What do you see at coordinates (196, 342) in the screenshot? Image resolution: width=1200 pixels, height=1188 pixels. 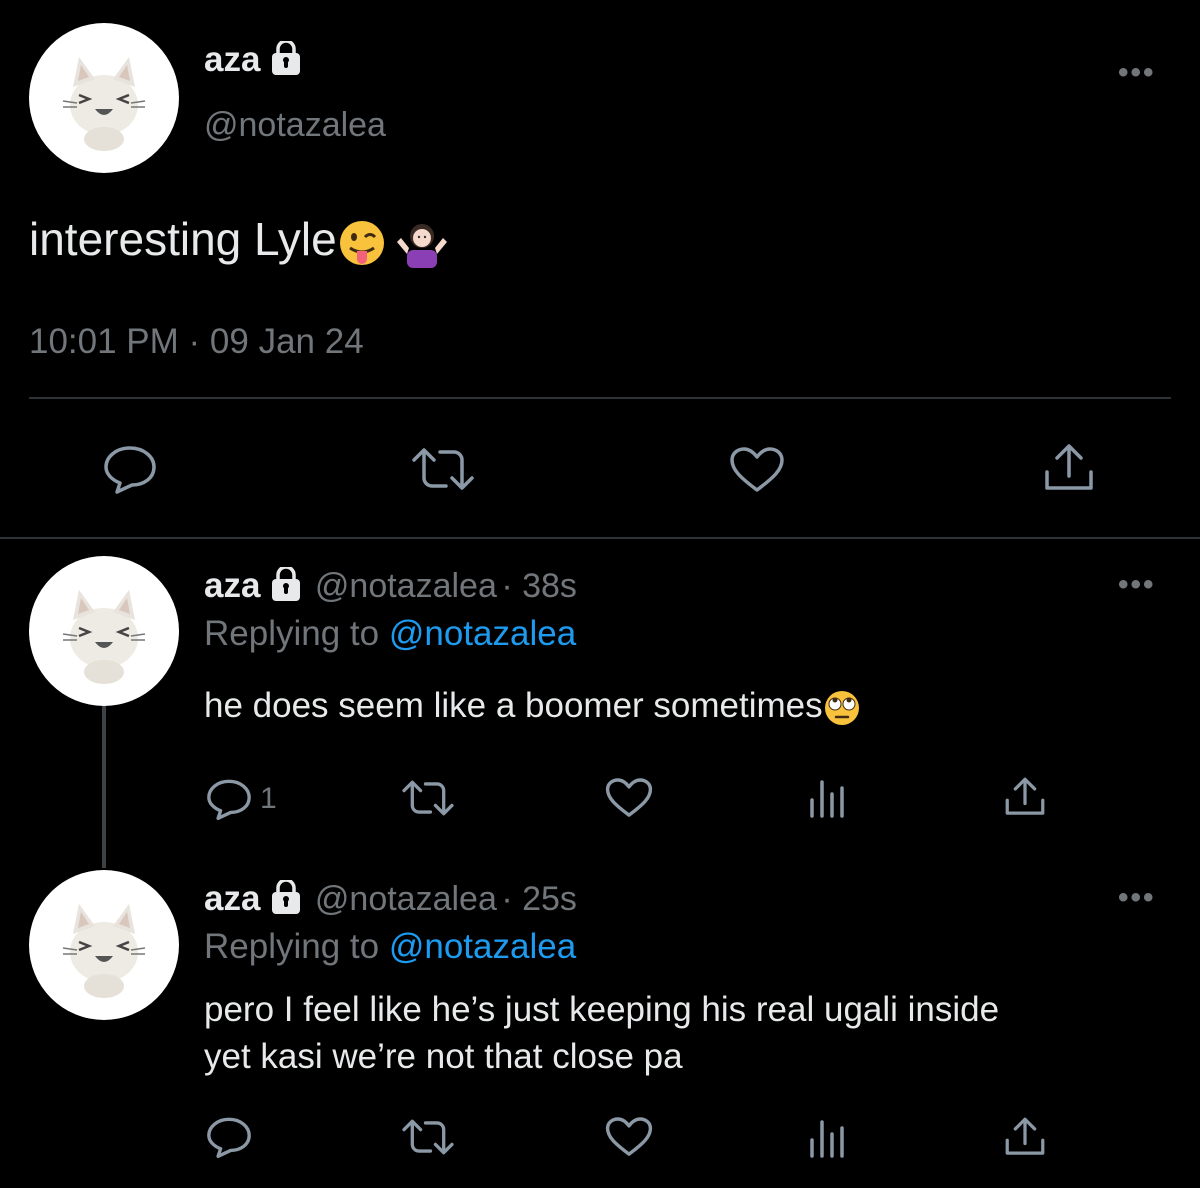 I see `timestamp: 10:01 PM · 09 Jan 24` at bounding box center [196, 342].